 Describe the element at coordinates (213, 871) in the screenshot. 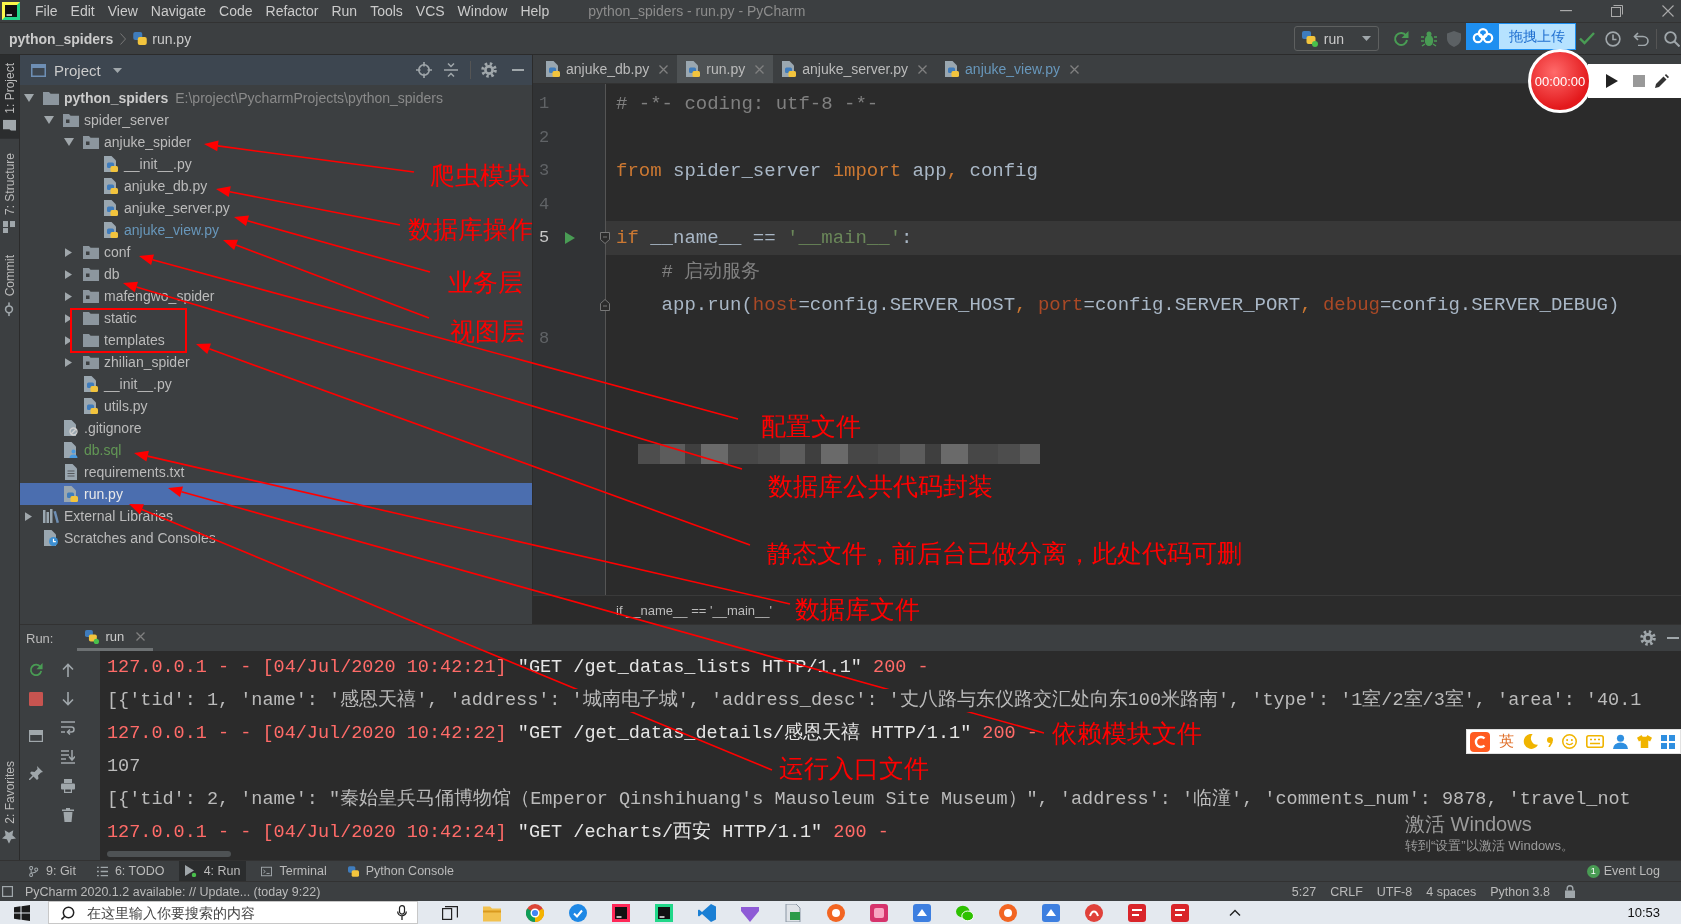

I see `tool-window-button: 4: Run` at that location.